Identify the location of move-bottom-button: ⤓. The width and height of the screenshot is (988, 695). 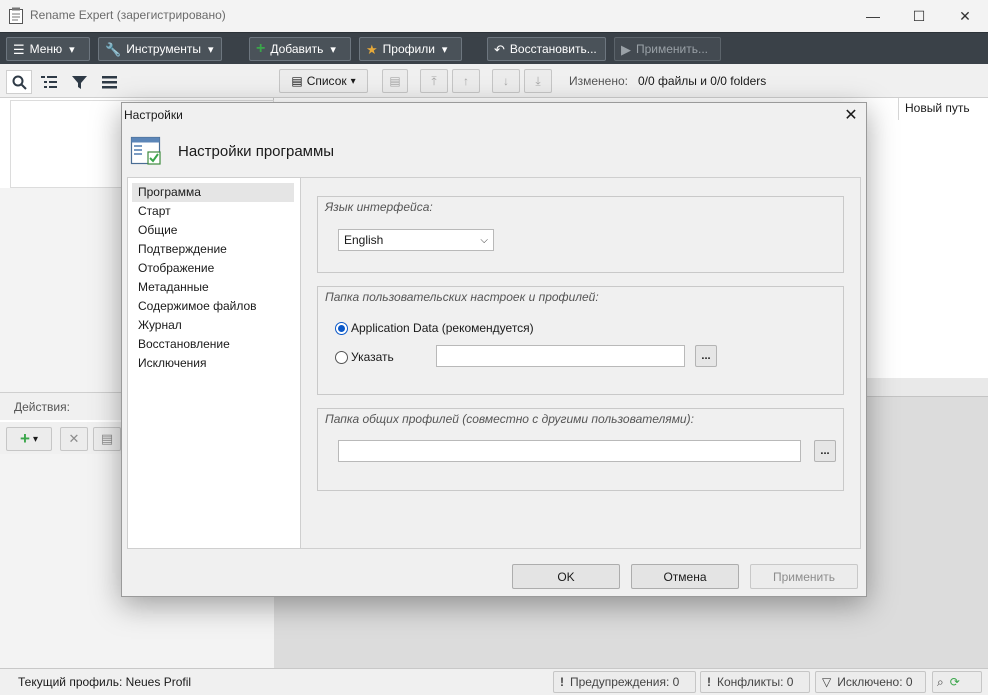
(538, 81).